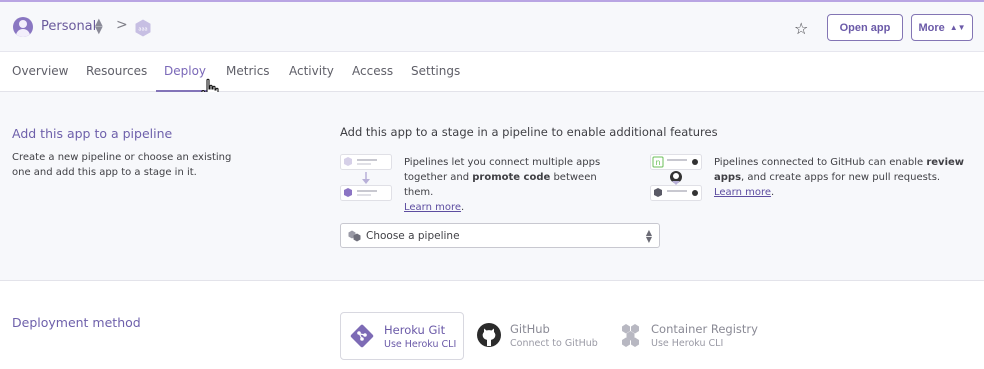 This screenshot has width=984, height=369. Describe the element at coordinates (76, 322) in the screenshot. I see `deployment-method-title: Deployment method` at that location.